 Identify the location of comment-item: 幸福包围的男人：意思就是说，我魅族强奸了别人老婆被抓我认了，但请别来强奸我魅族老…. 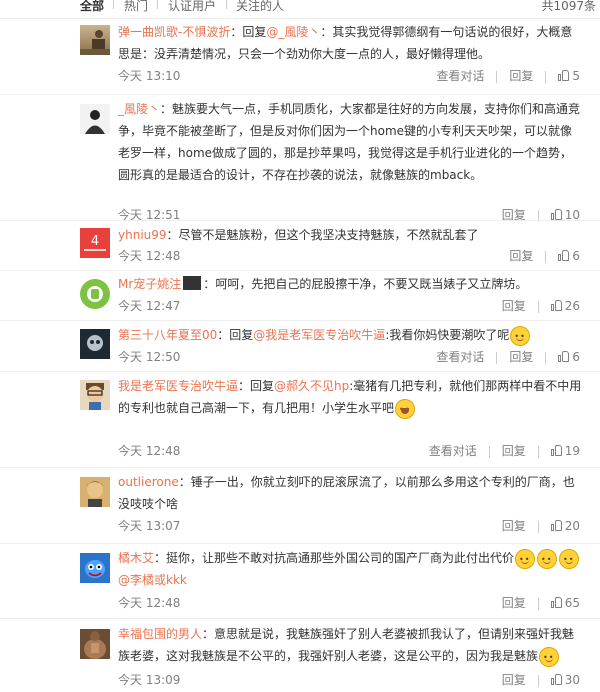
(300, 655).